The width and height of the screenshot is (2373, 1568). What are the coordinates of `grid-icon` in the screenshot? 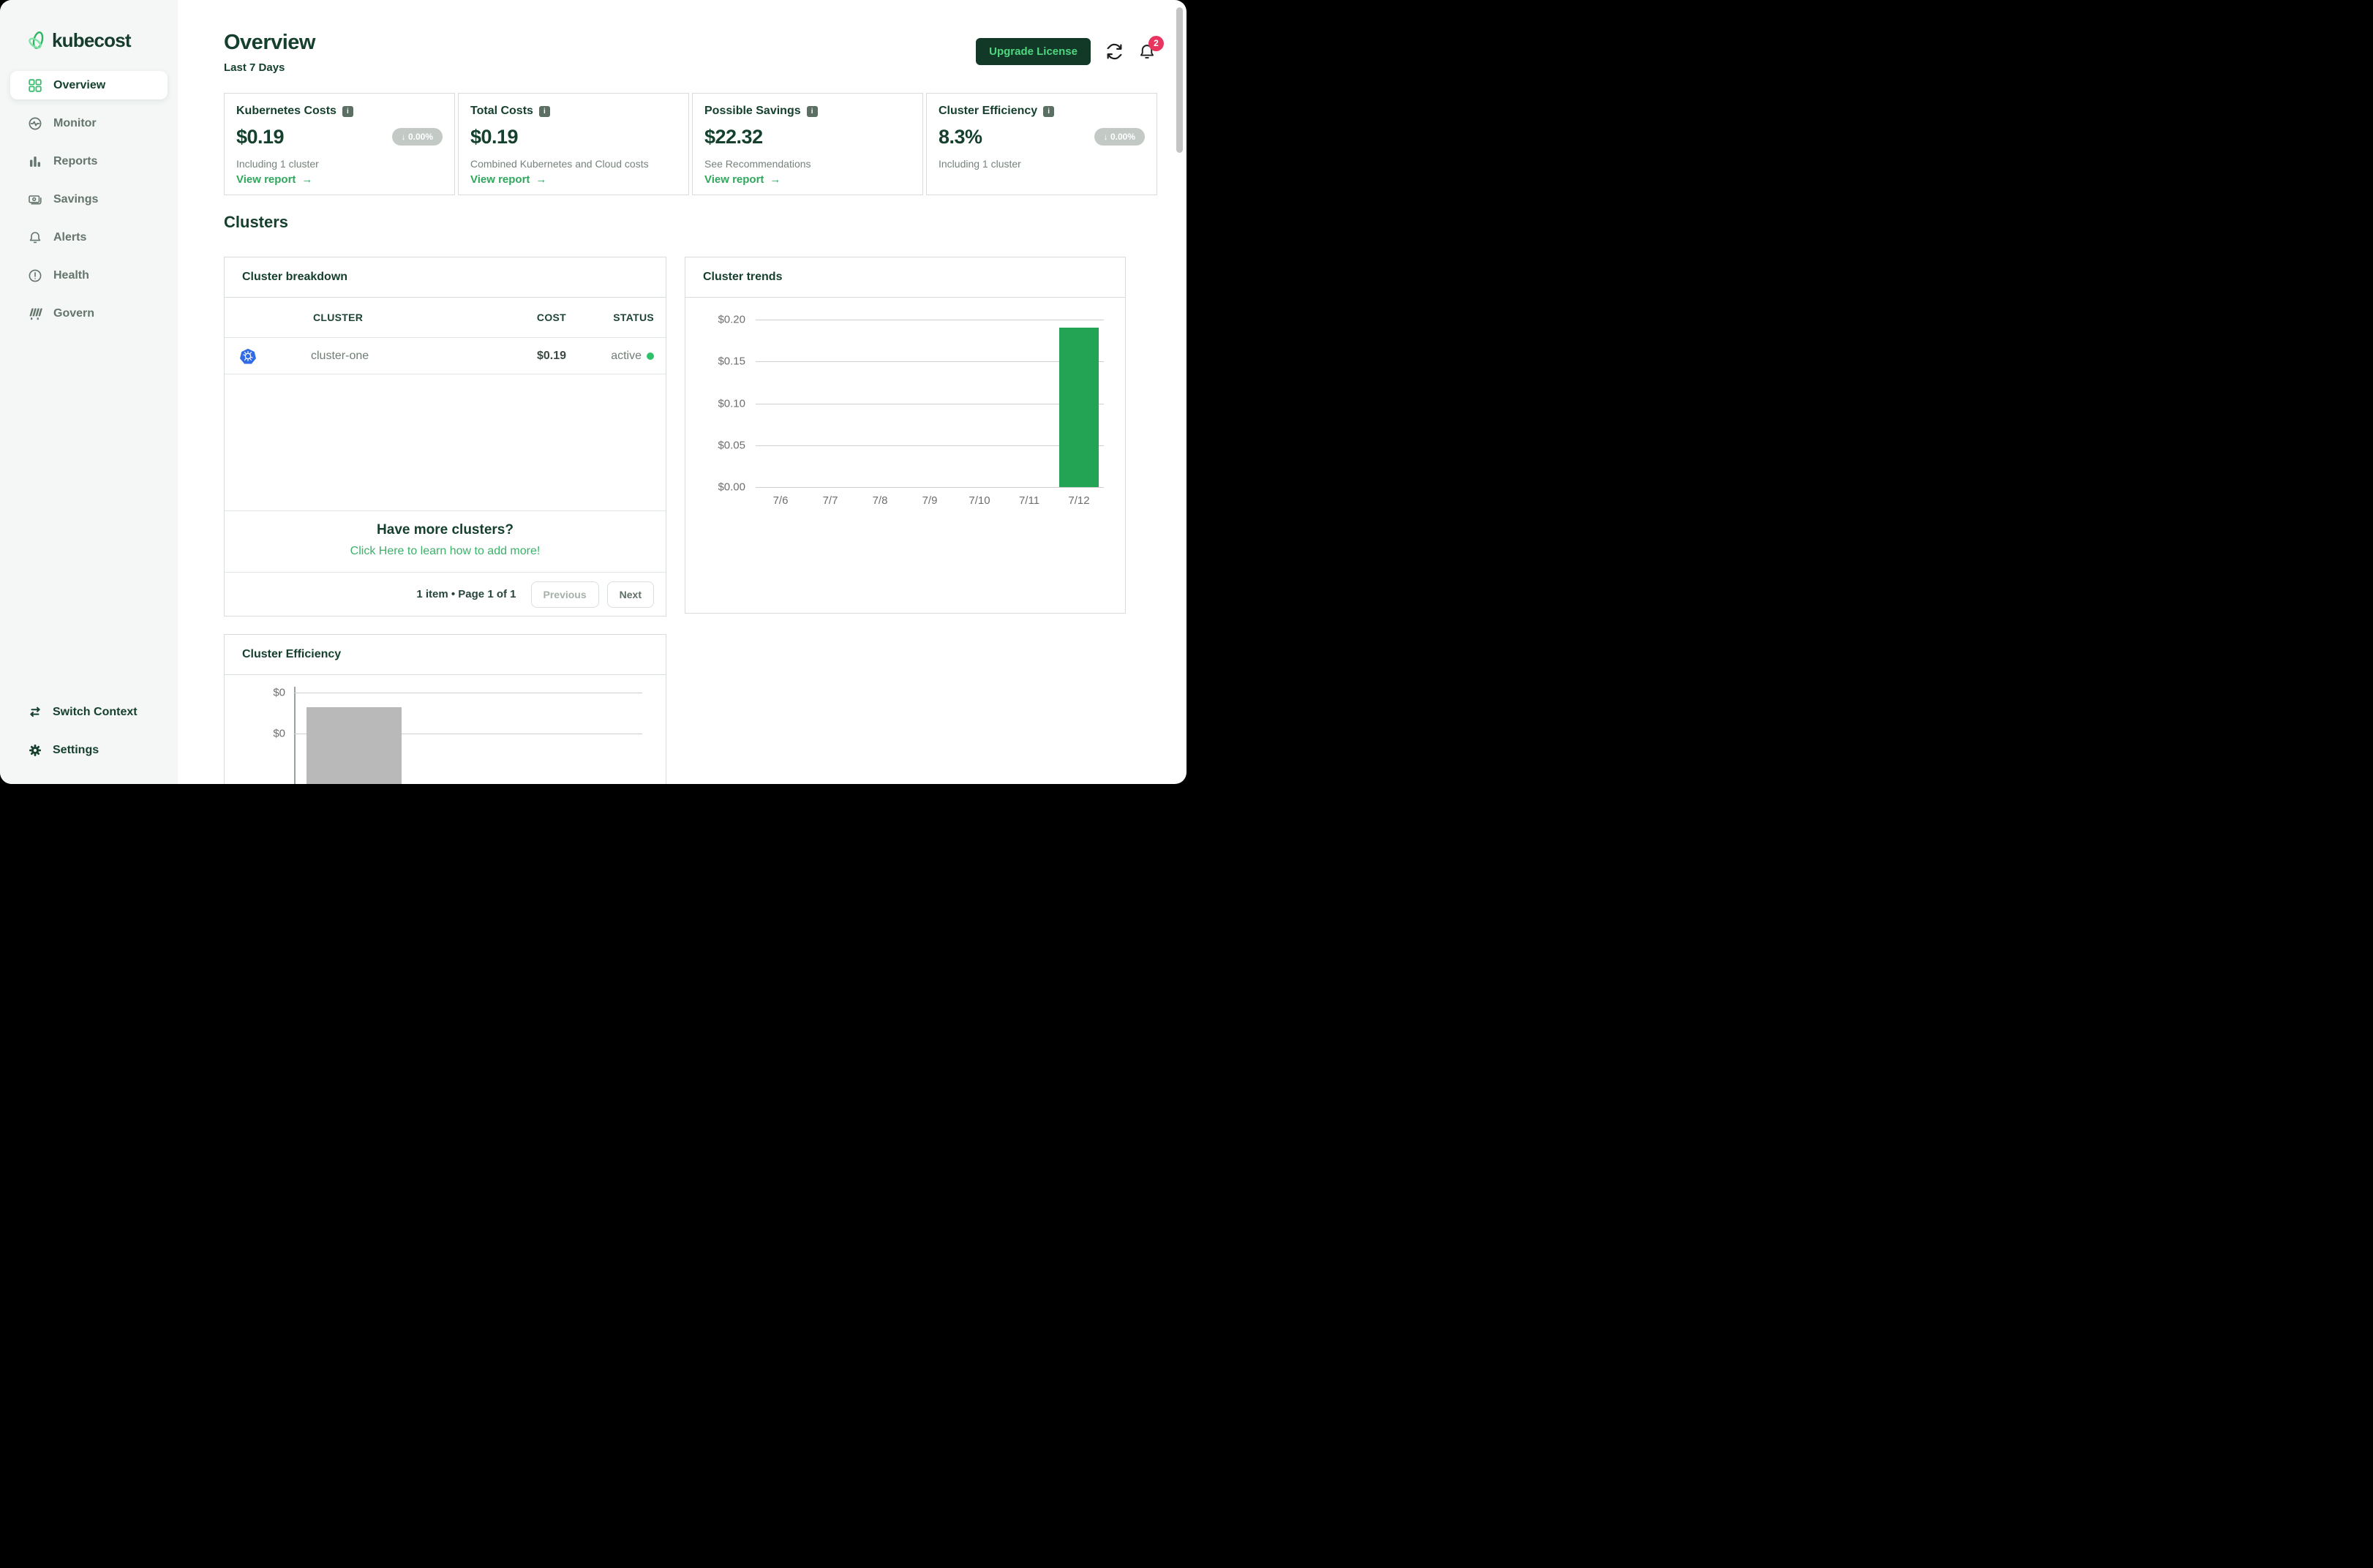 It's located at (35, 85).